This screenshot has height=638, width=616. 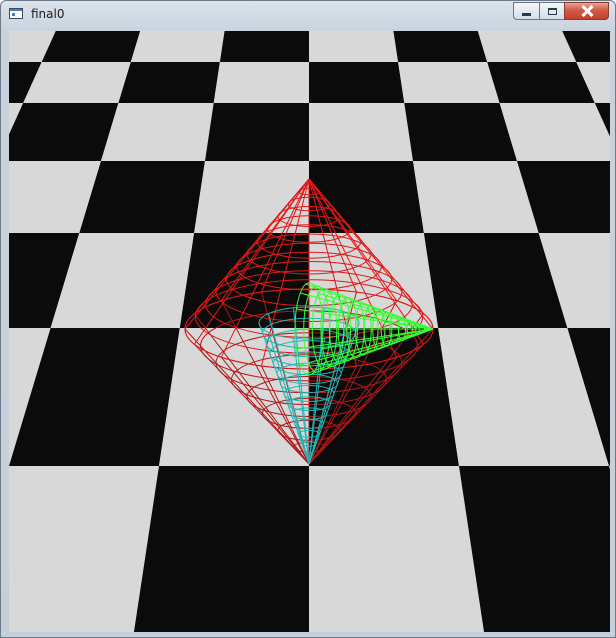 I want to click on maximize-icon, so click(x=552, y=11).